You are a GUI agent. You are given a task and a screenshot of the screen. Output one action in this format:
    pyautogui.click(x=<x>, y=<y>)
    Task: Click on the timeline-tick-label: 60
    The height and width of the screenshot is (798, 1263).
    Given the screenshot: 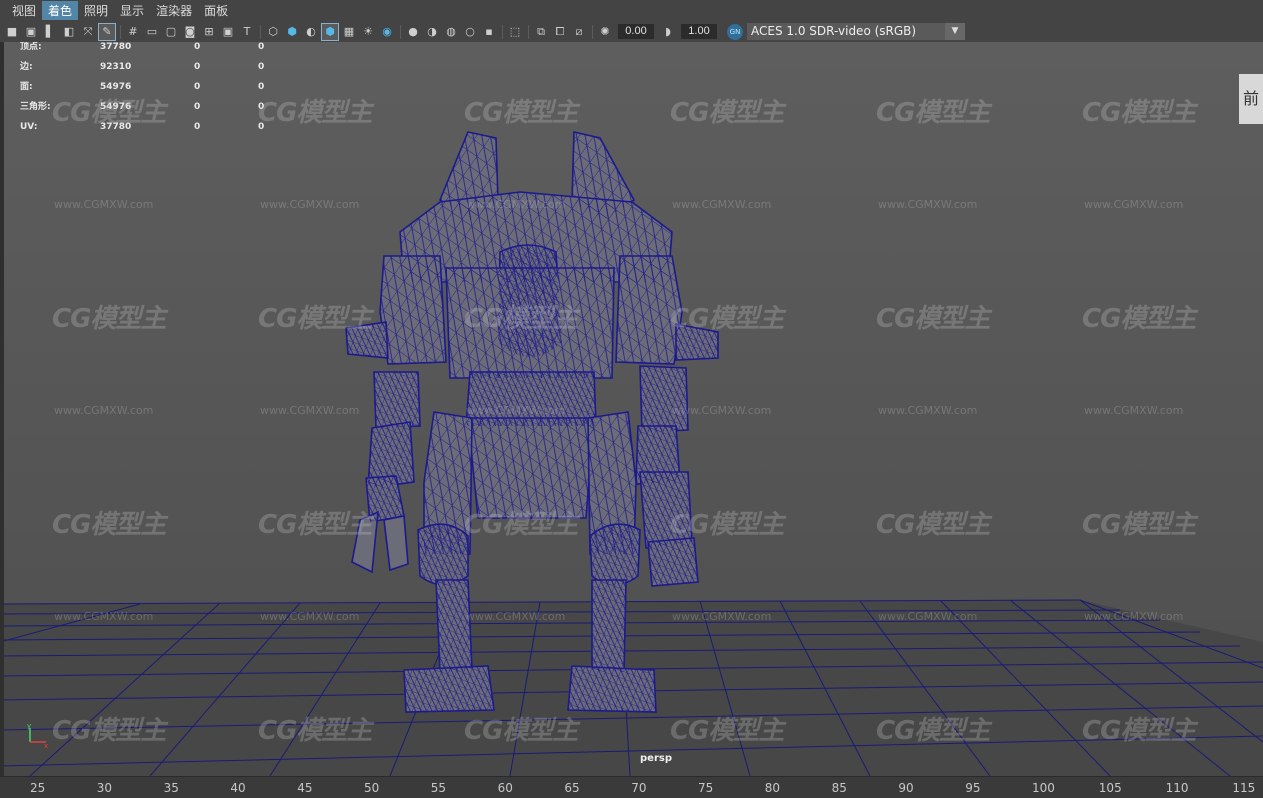 What is the action you would take?
    pyautogui.click(x=505, y=788)
    